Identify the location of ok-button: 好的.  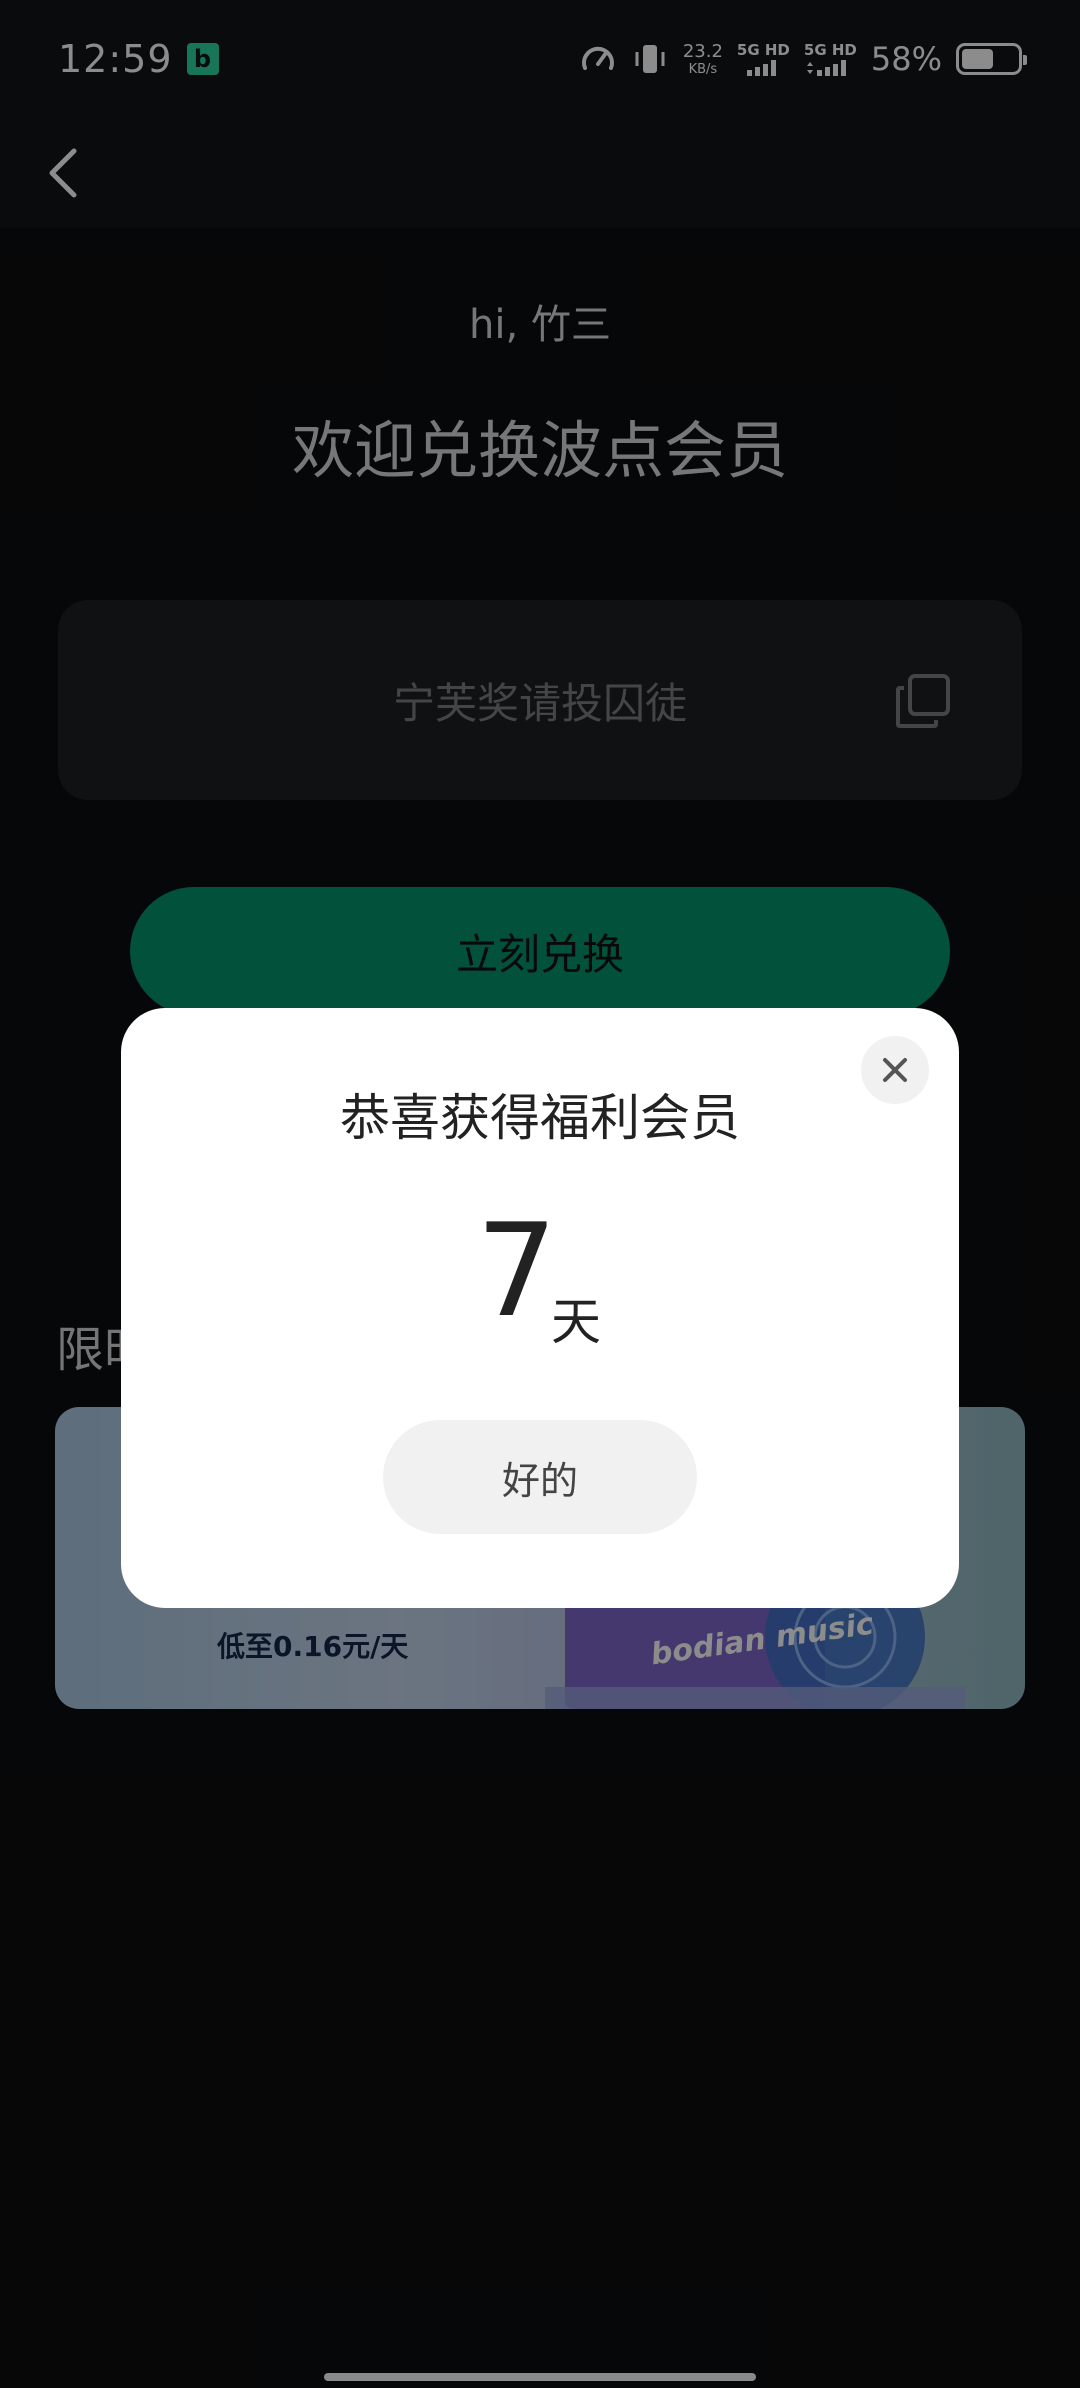
(540, 1477).